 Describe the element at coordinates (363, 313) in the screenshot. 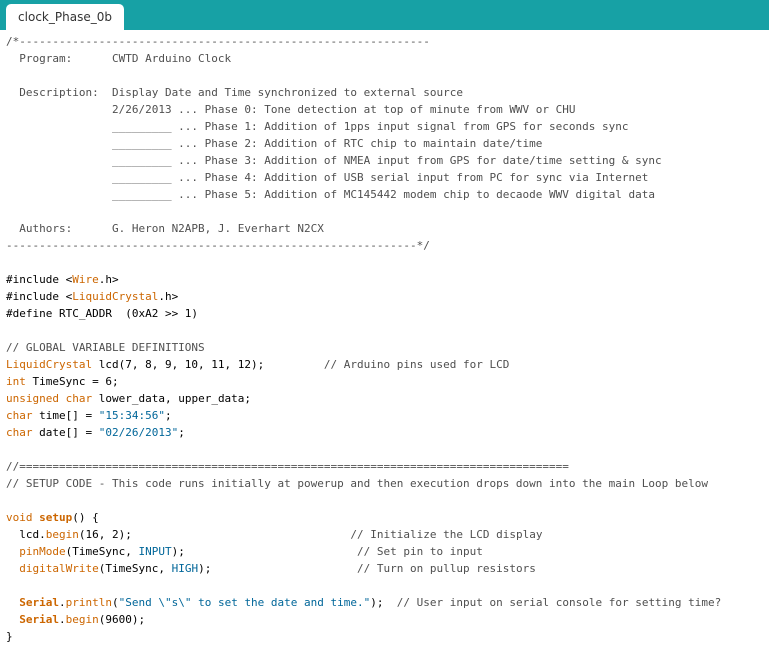

I see `code-line: #define RTC_ADDR (0xA2 >> 1)` at that location.